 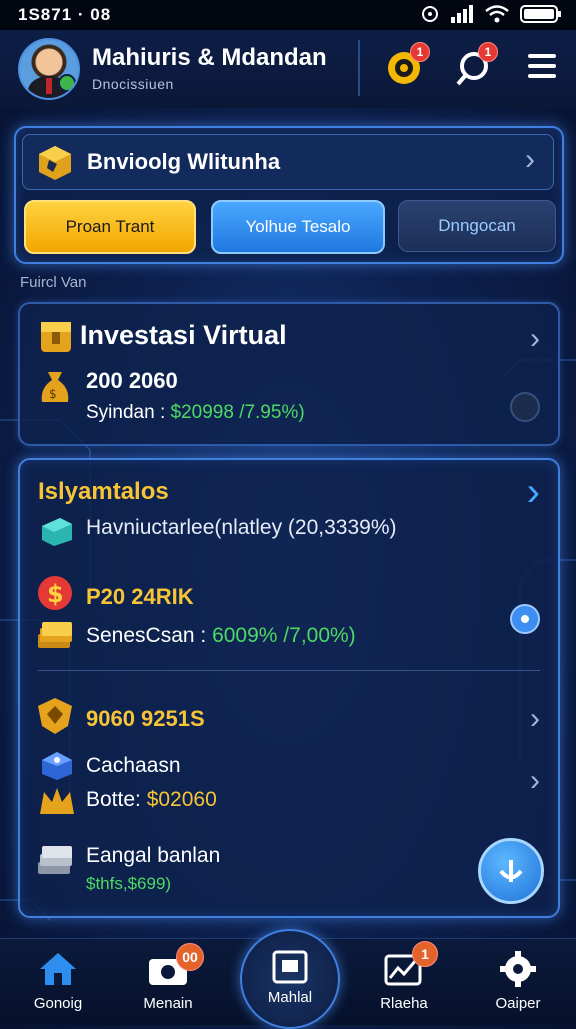 I want to click on gold-box-icon, so click(x=56, y=337).